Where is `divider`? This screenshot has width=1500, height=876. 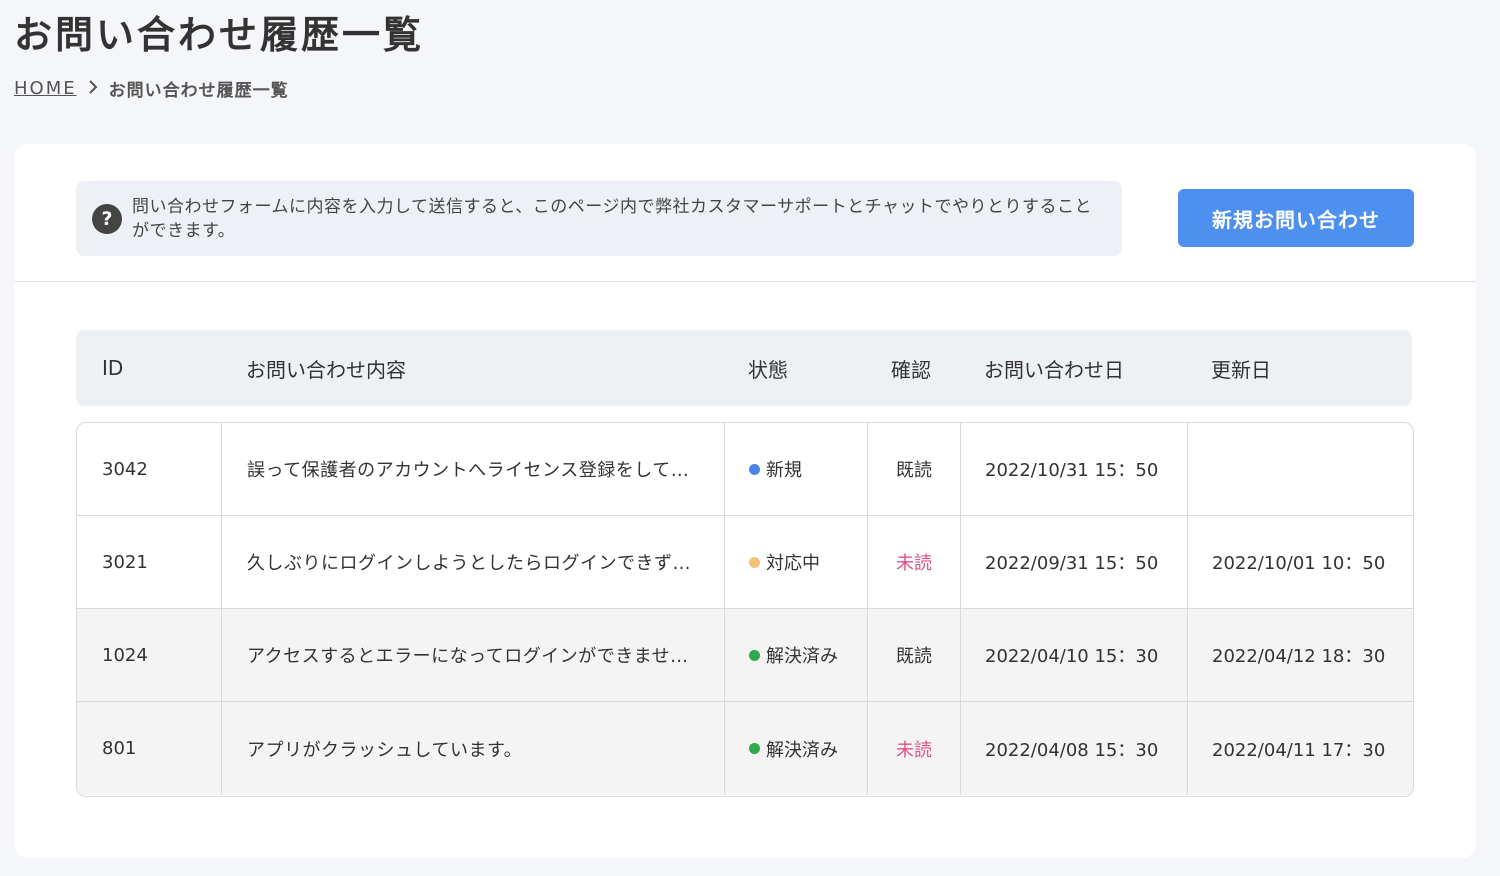 divider is located at coordinates (745, 281).